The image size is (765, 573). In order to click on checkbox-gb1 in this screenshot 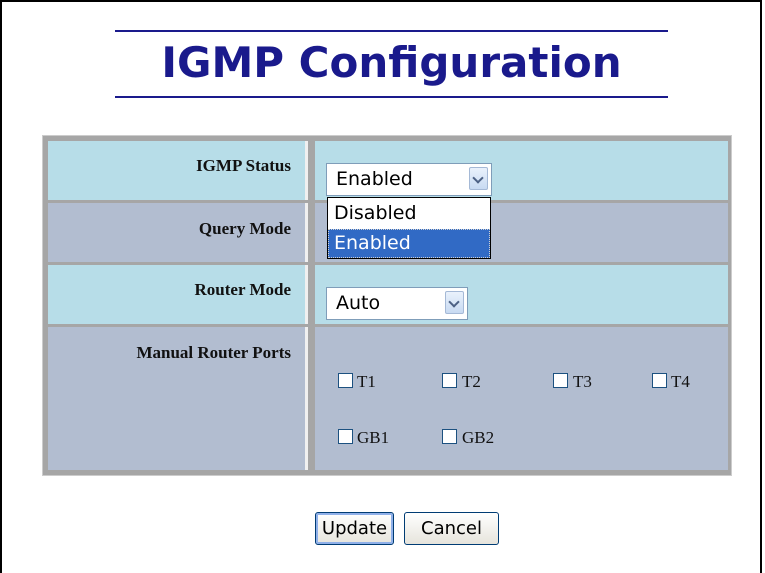, I will do `click(345, 436)`.